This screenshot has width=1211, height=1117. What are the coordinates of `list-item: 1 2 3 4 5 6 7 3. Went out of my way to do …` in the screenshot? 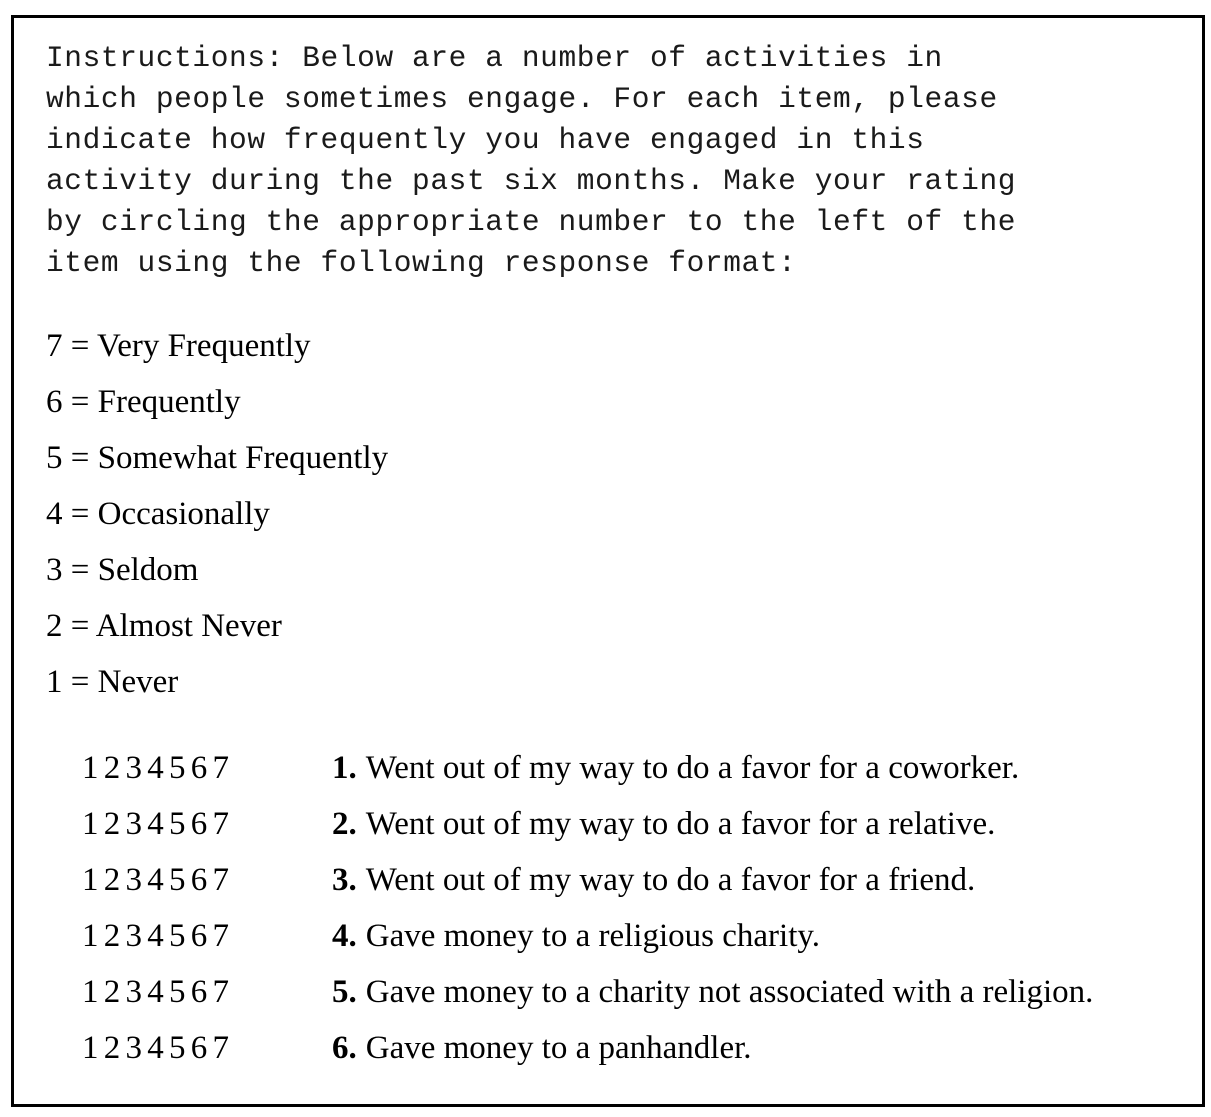 It's located at (587, 886).